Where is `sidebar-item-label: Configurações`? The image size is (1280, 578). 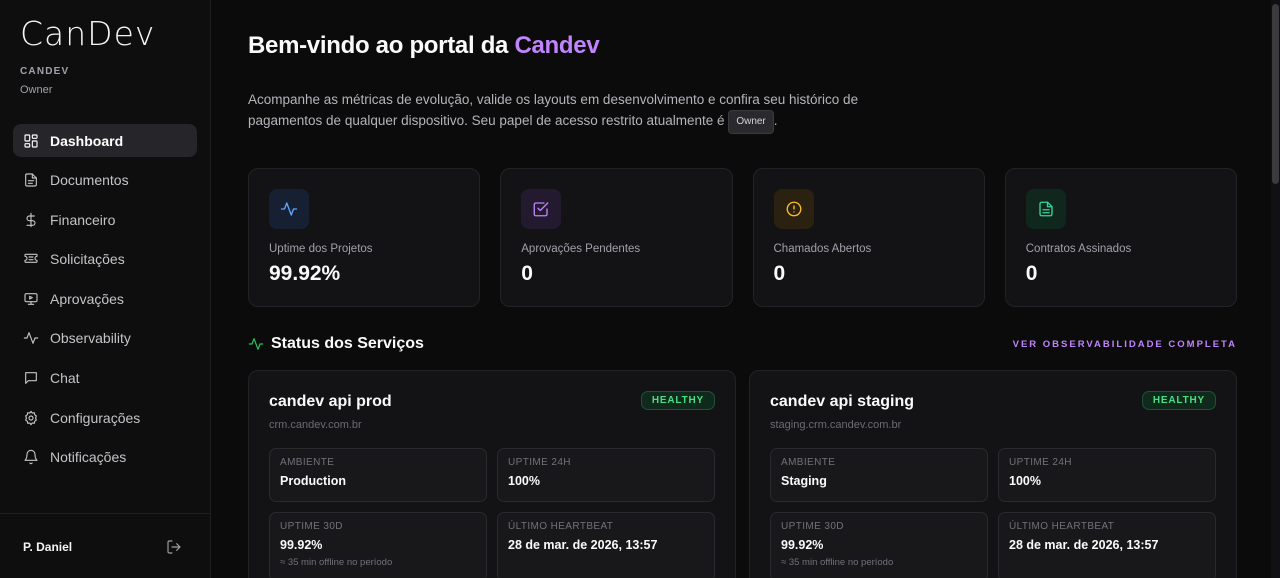 sidebar-item-label: Configurações is located at coordinates (95, 417).